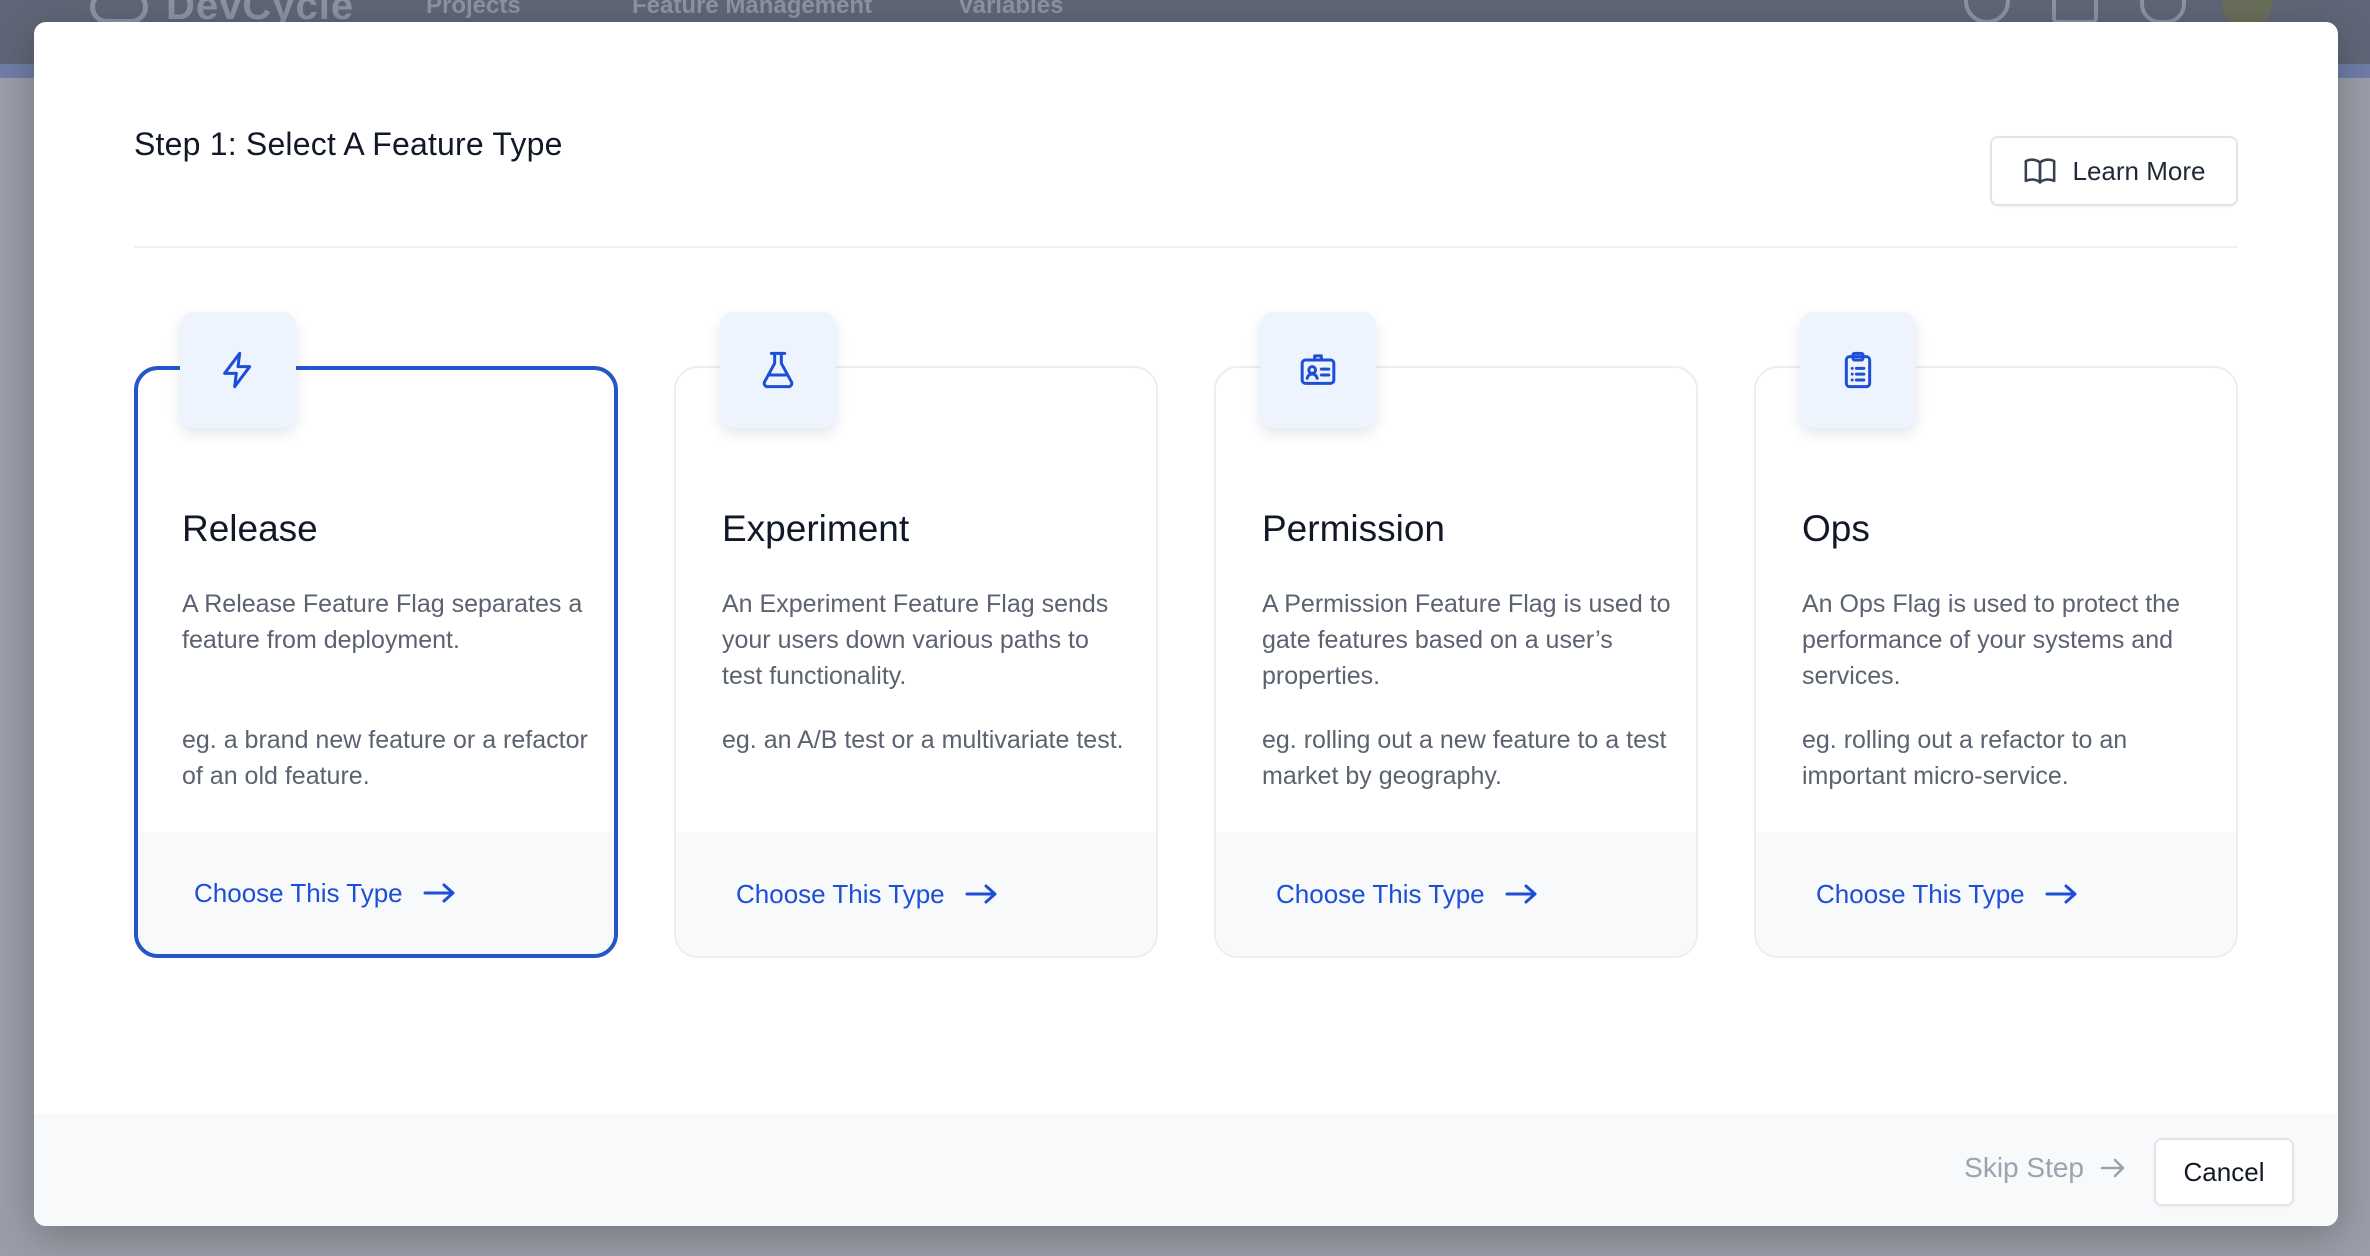 The image size is (2370, 1256). Describe the element at coordinates (1353, 528) in the screenshot. I see `card-title: Permission` at that location.